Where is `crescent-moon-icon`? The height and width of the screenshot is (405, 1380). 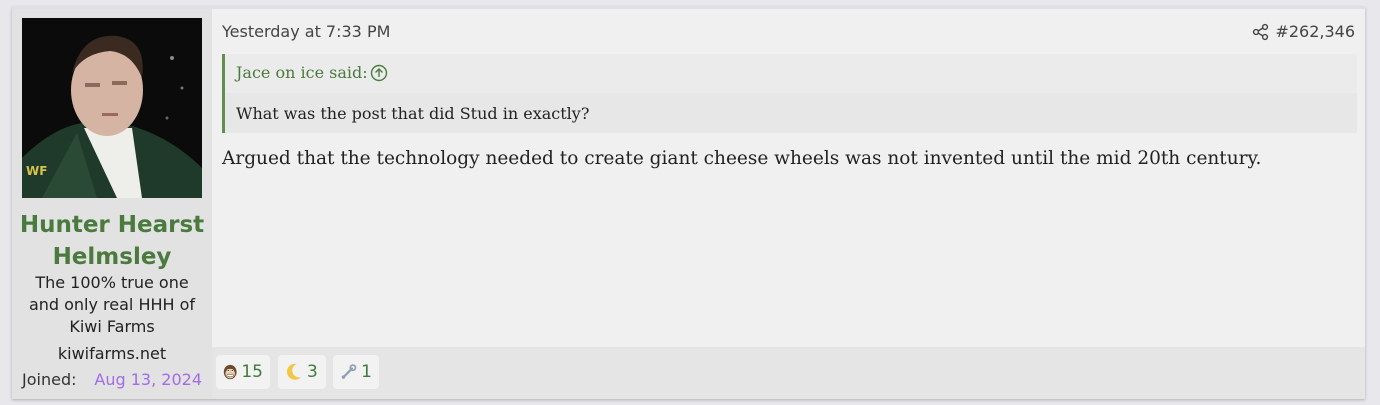
crescent-moon-icon is located at coordinates (293, 371).